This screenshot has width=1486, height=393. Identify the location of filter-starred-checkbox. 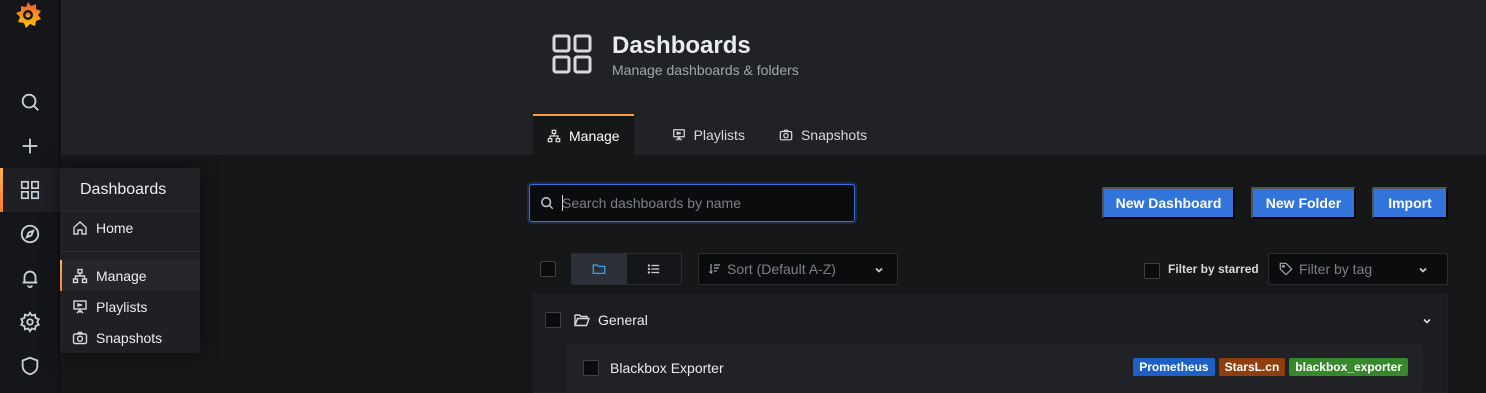
(1152, 271).